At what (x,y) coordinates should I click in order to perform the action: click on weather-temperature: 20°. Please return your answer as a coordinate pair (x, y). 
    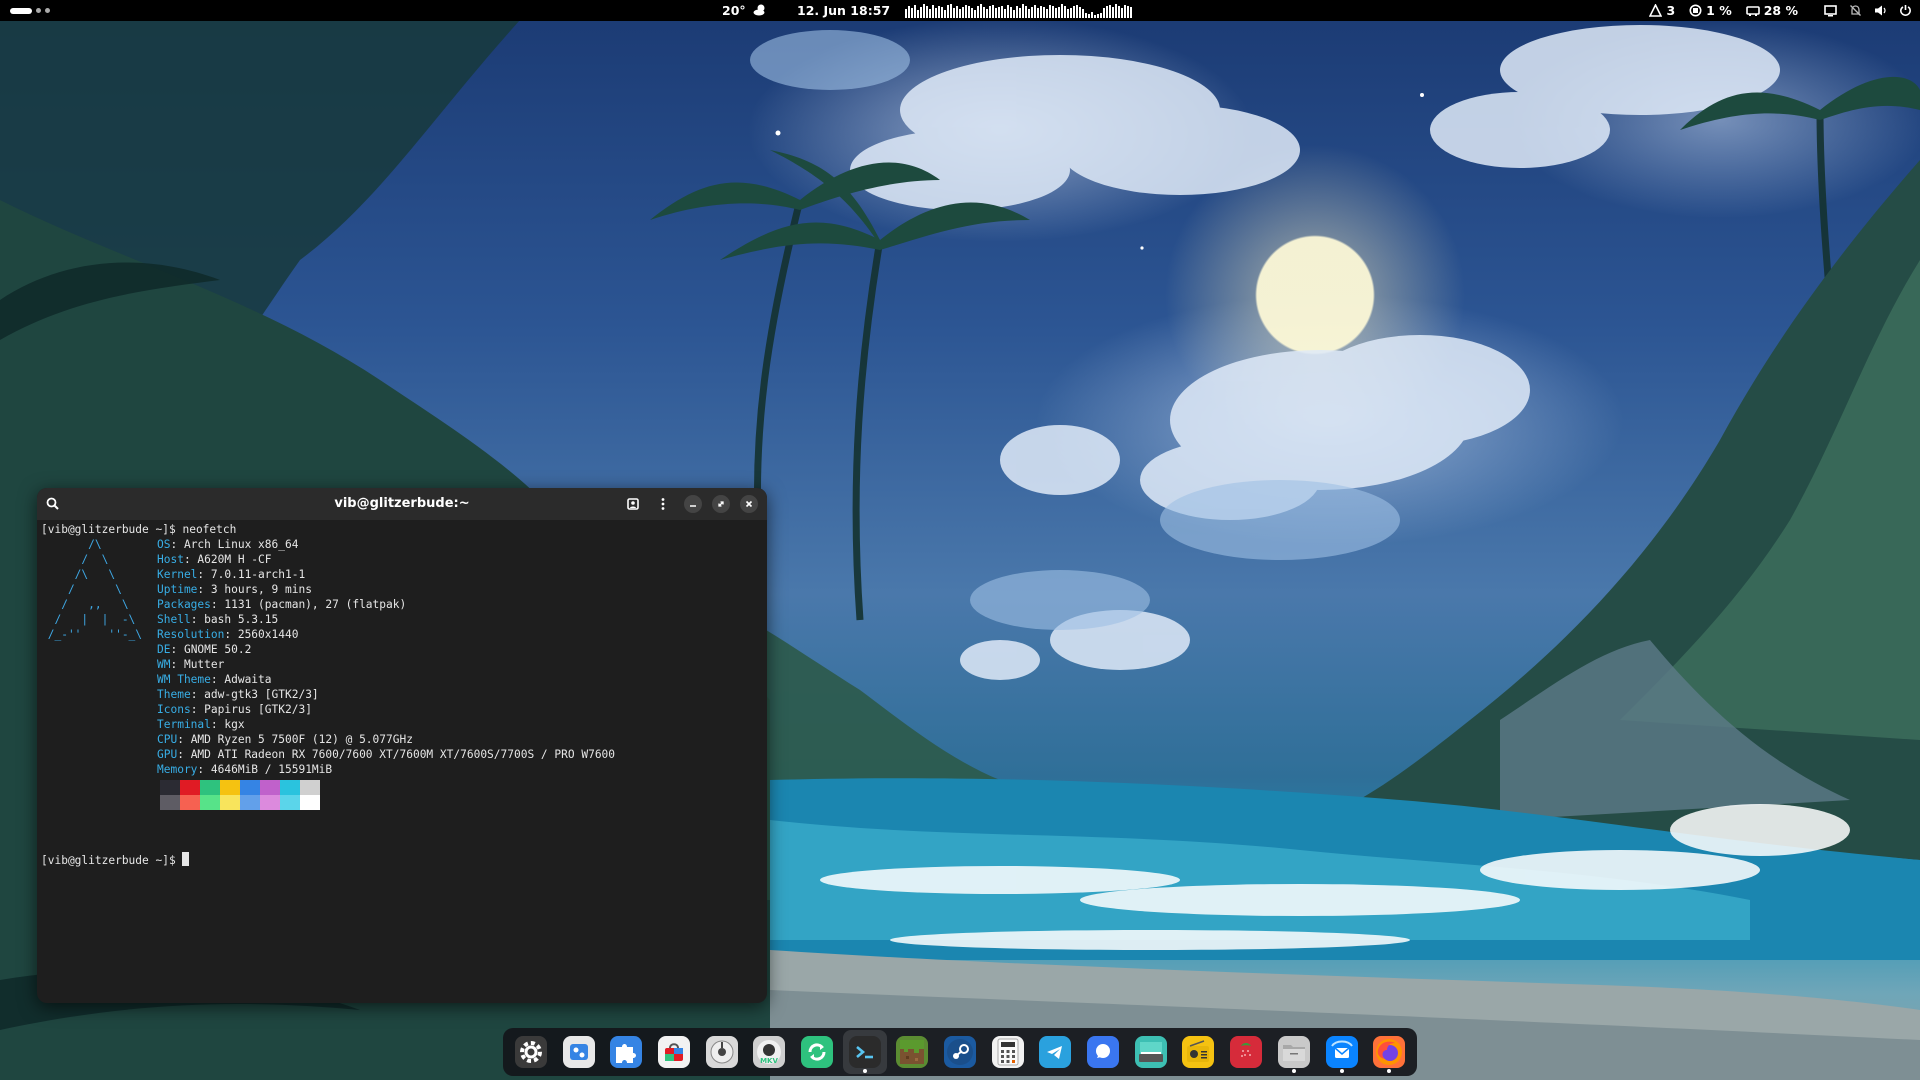
    Looking at the image, I should click on (734, 10).